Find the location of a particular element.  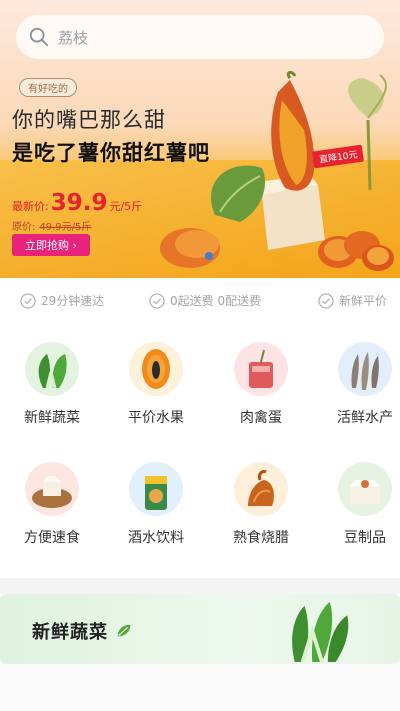

category-instant-food: 方便速食 is located at coordinates (52, 504).